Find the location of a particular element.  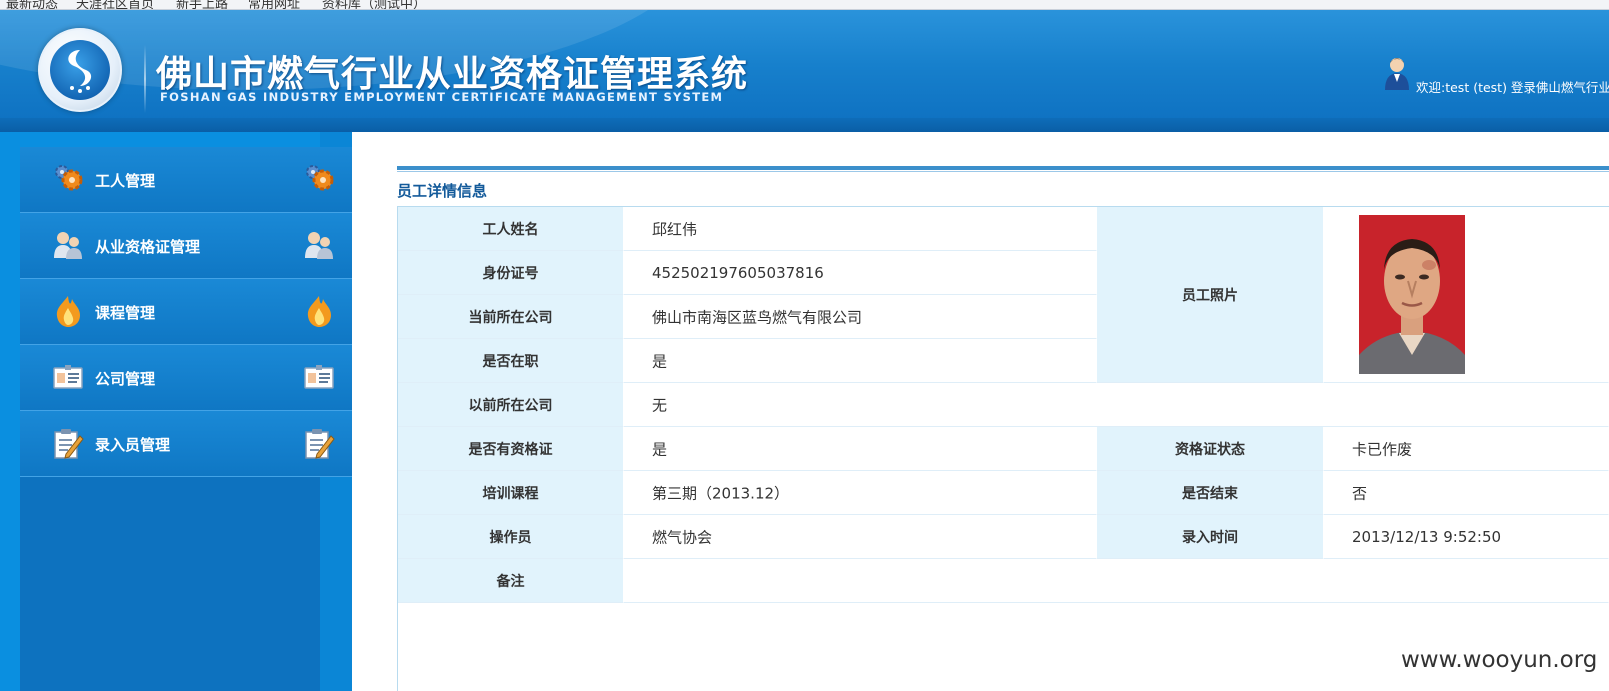

entry-time-label: 录入时间 is located at coordinates (1210, 537).